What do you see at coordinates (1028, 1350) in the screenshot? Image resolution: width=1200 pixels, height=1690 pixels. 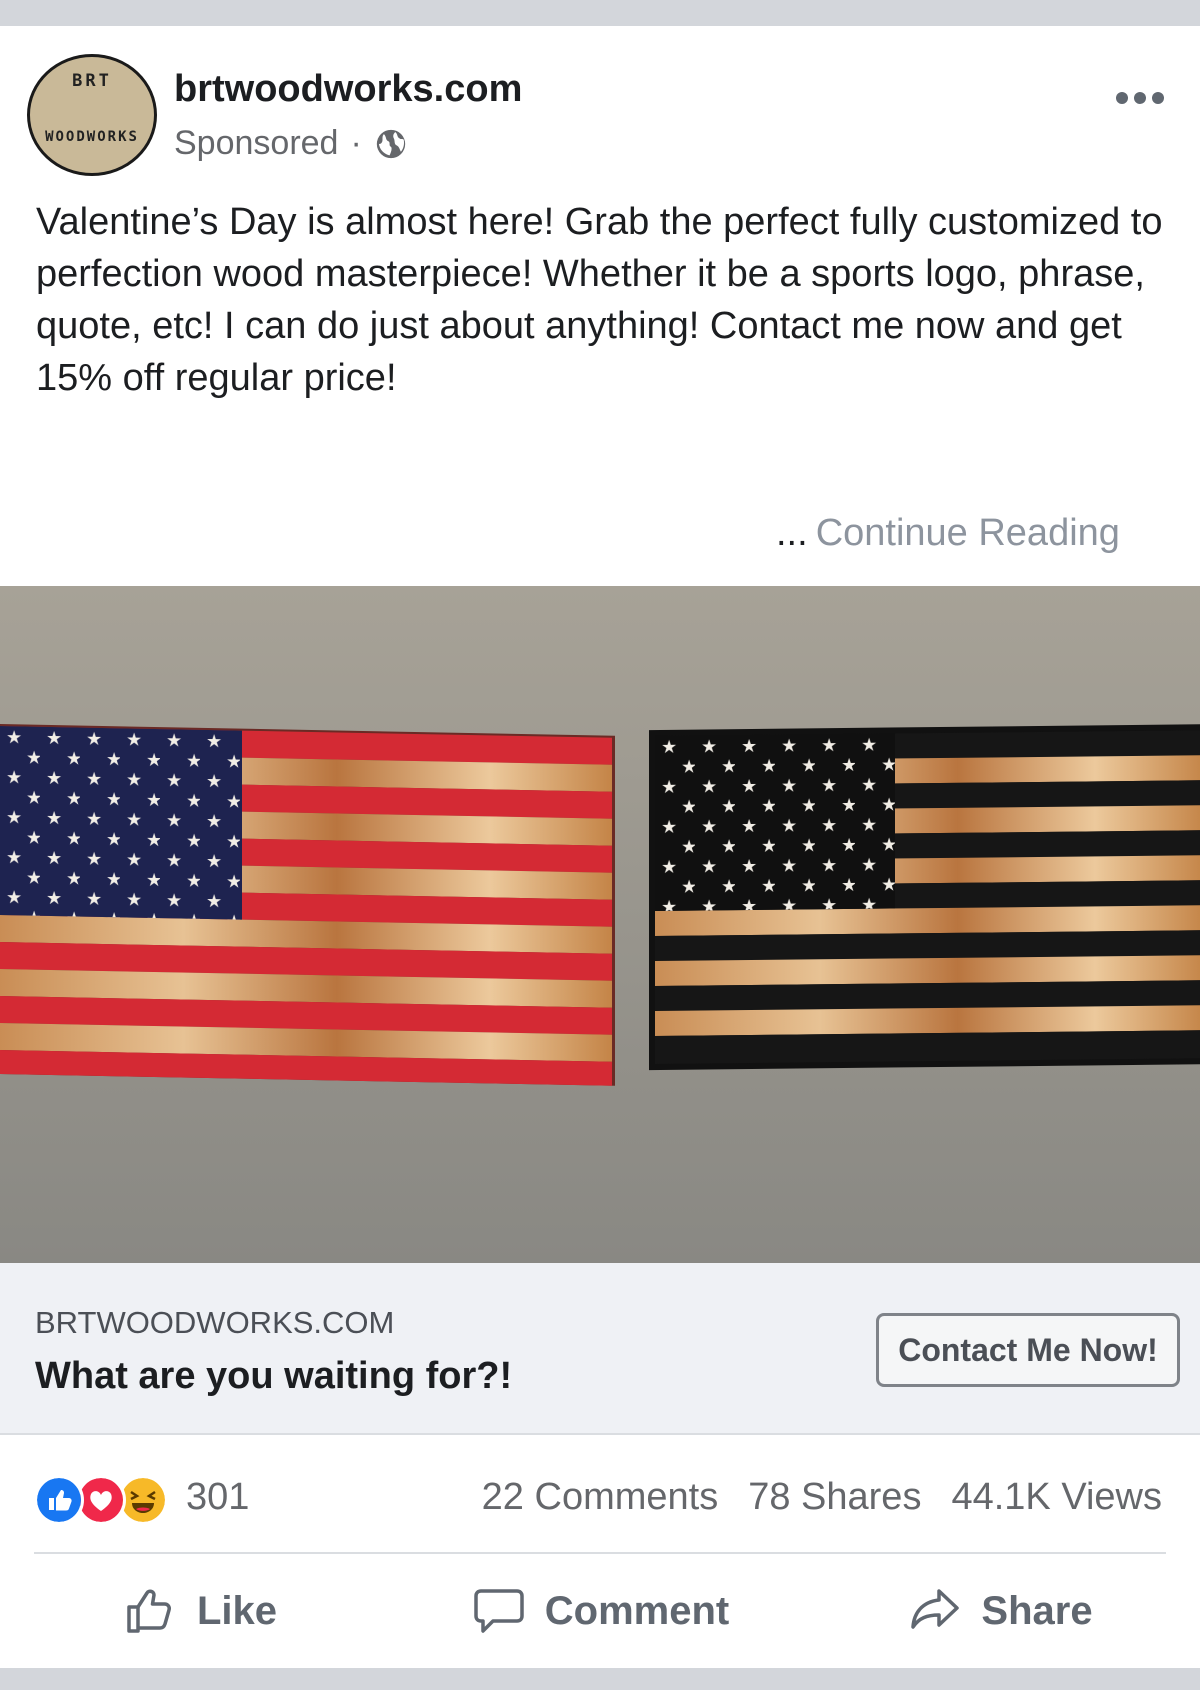 I see `contact-me-button: Contact Me Now!` at bounding box center [1028, 1350].